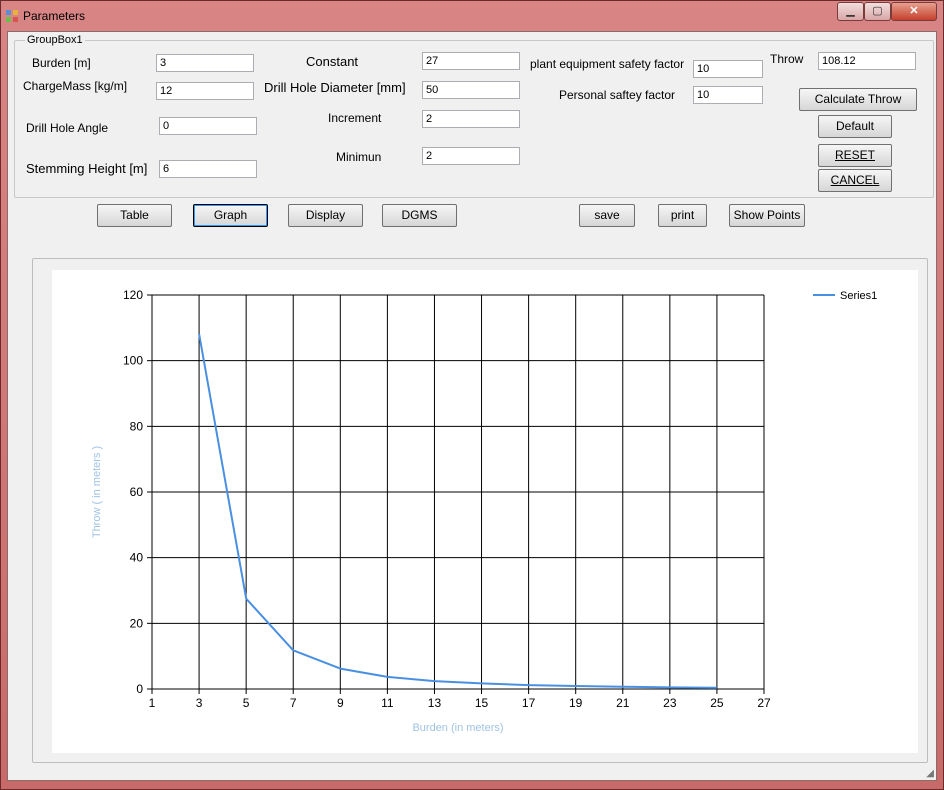 The image size is (944, 790). Describe the element at coordinates (764, 703) in the screenshot. I see `x-tick-label: 27` at that location.